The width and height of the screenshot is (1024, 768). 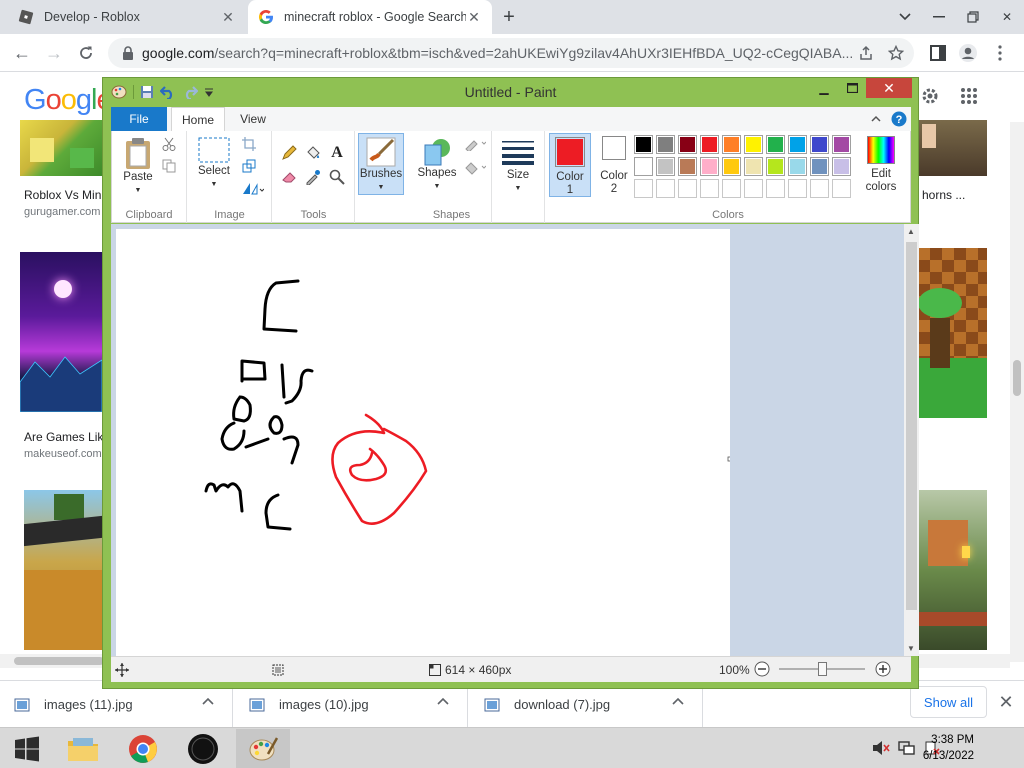 I want to click on minimize-icon: ▁, so click(x=824, y=88).